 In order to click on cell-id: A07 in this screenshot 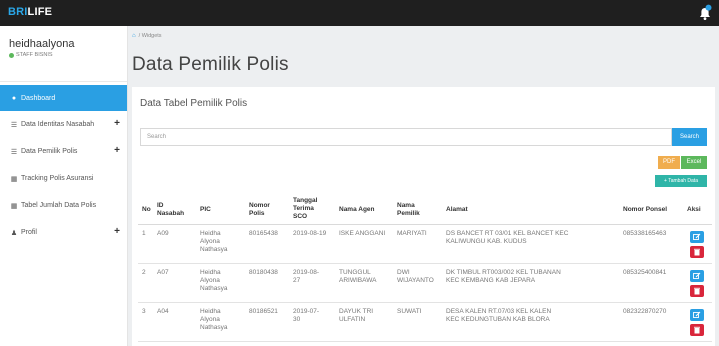, I will do `click(163, 272)`.